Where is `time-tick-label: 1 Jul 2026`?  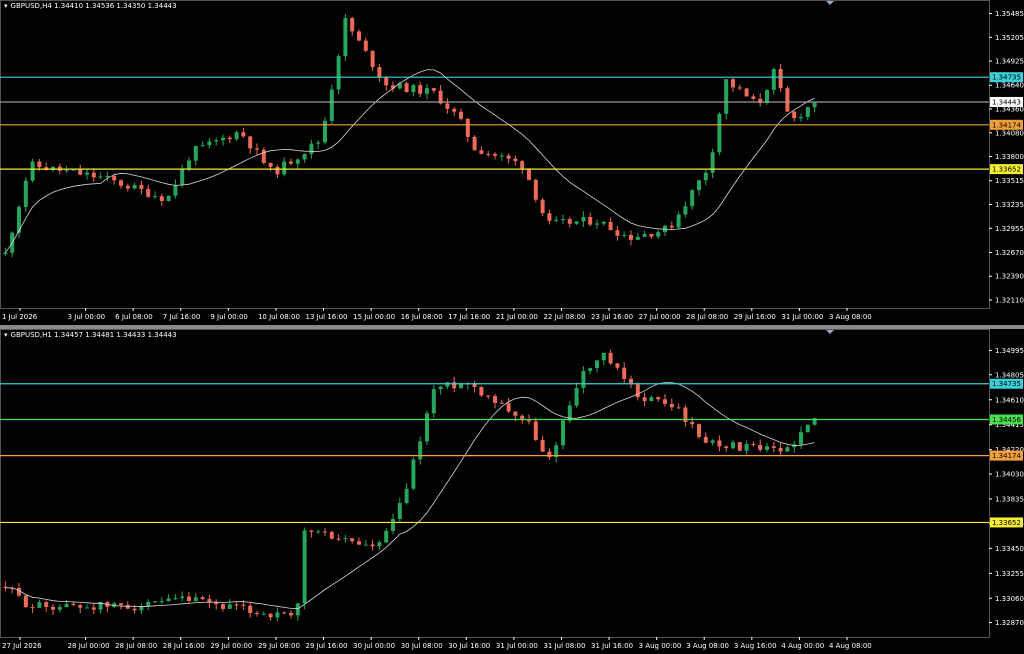 time-tick-label: 1 Jul 2026 is located at coordinates (20, 317).